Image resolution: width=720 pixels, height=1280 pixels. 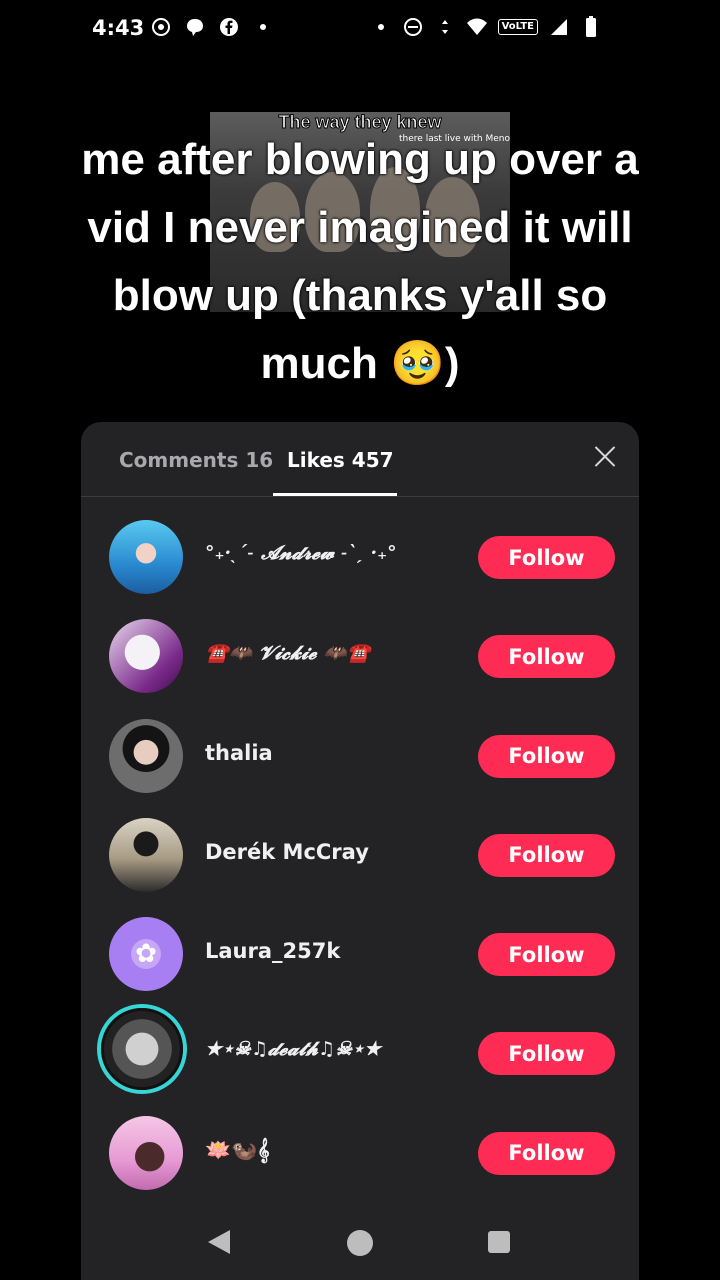 I want to click on caption-line: vid I never imagined it will, so click(x=360, y=227).